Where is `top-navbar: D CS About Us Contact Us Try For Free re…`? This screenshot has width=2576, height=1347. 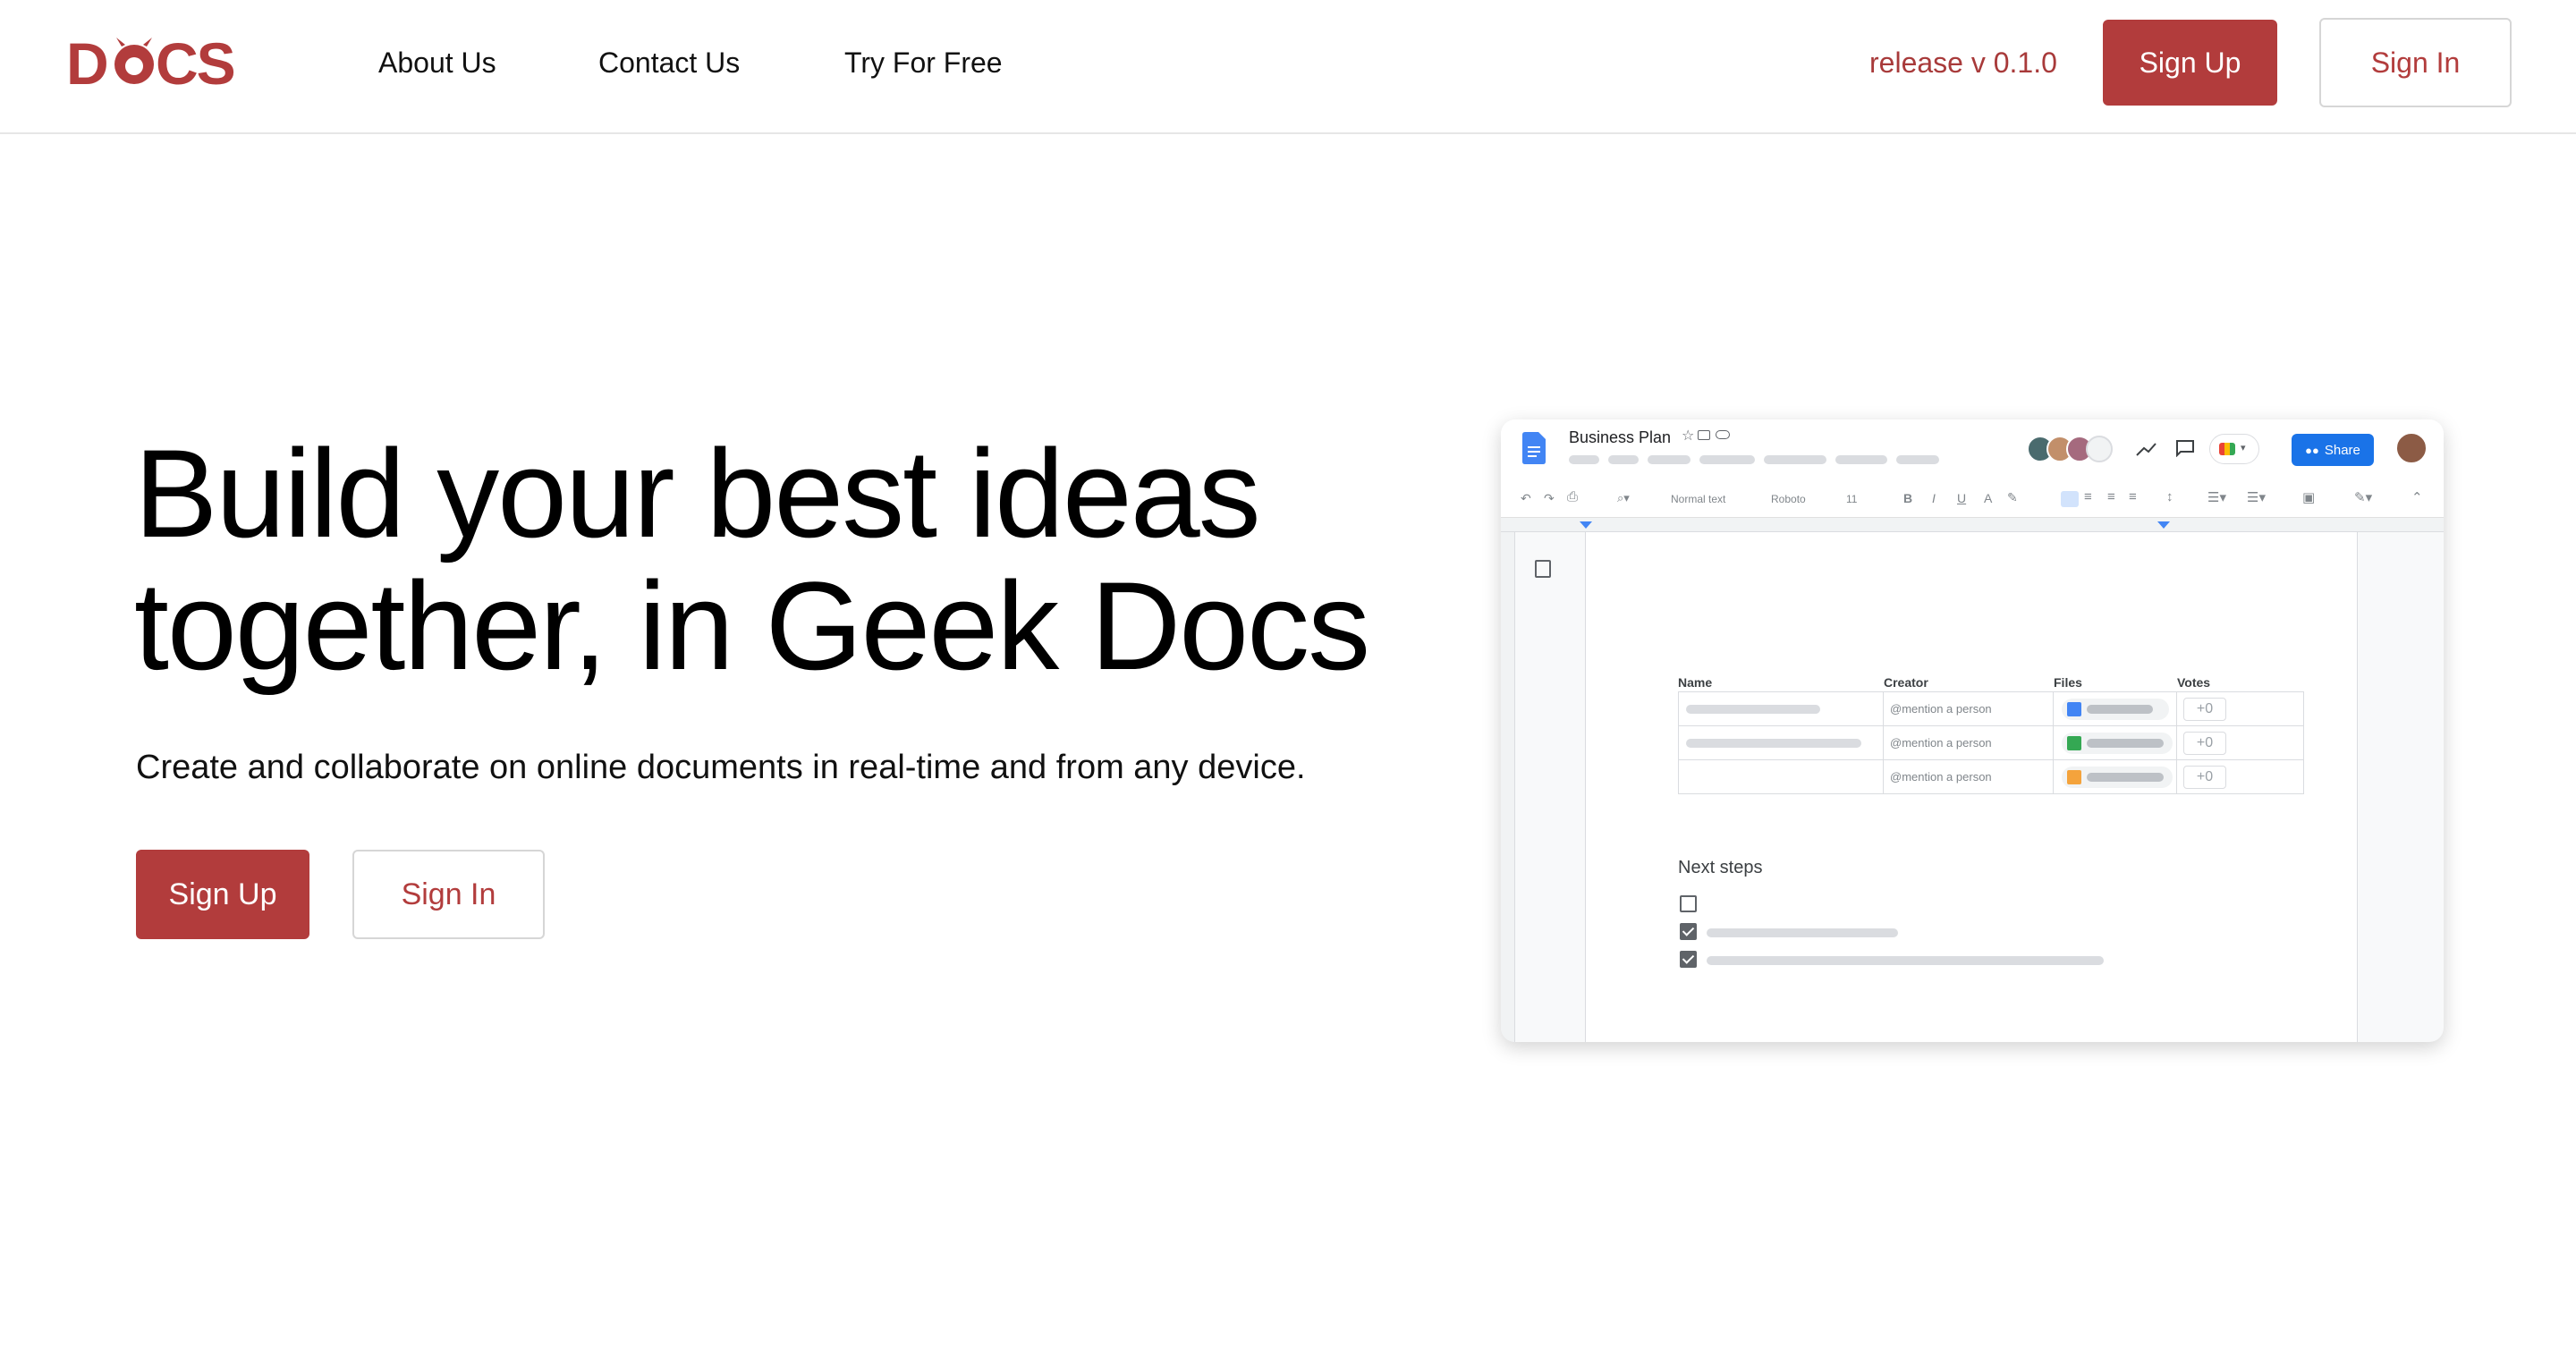
top-navbar: D CS About Us Contact Us Try For Free re… is located at coordinates (1288, 67).